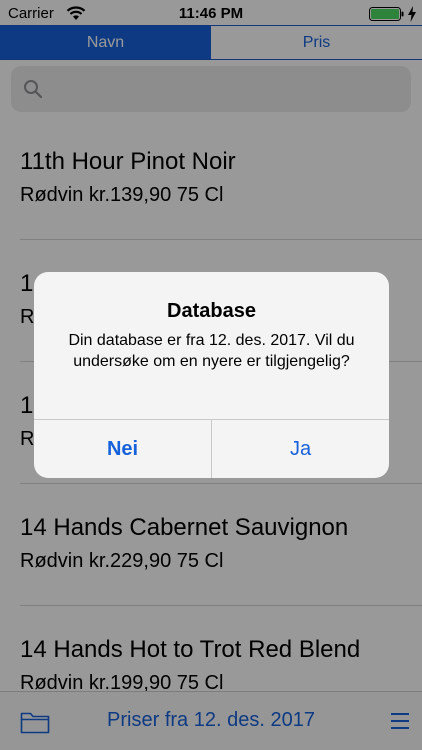  Describe the element at coordinates (300, 449) in the screenshot. I see `yes-button: Ja` at that location.